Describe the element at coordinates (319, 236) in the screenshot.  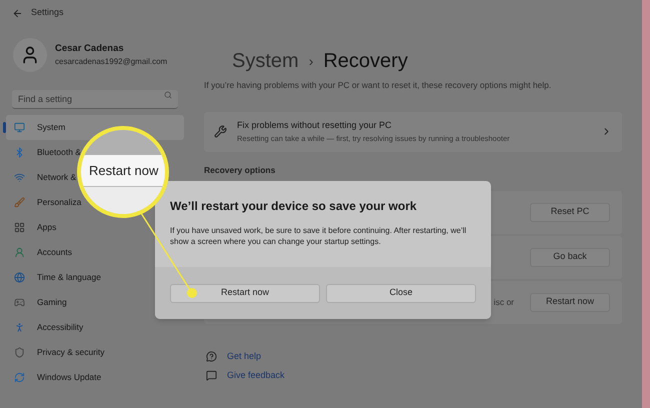
I see `dialog-message: If you have unsaved work, be sure to save it before continuing. After restarting, we’ll show a screen where you can change your startup settings.` at that location.